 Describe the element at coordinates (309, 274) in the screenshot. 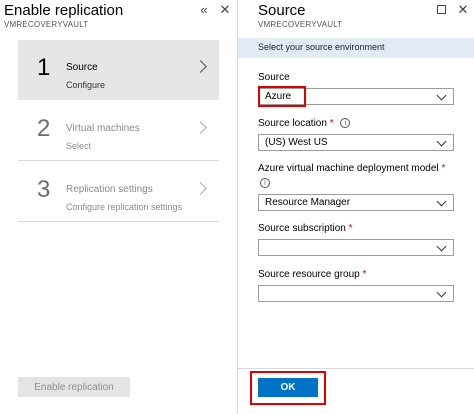

I see `label-text: Source resource group` at that location.